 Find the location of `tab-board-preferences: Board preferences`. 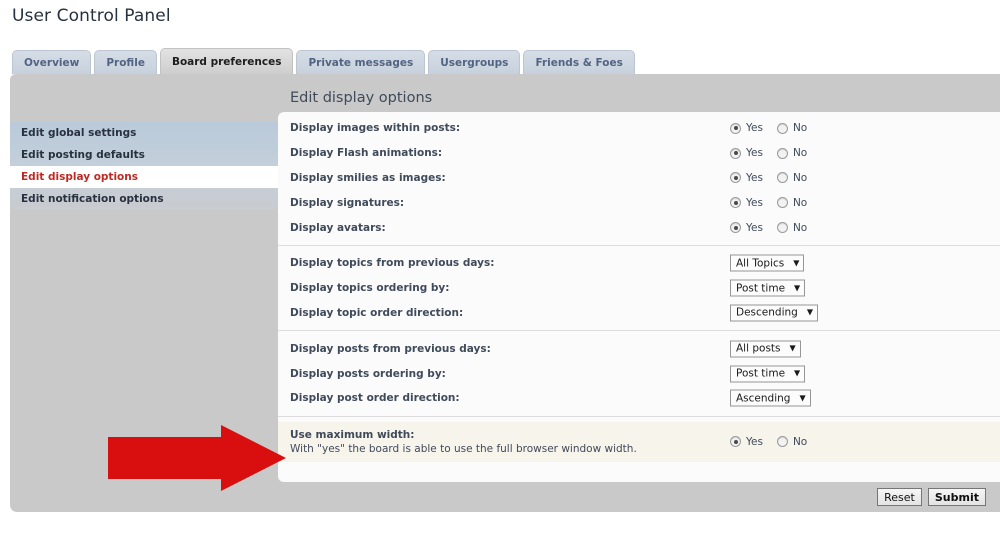

tab-board-preferences: Board preferences is located at coordinates (226, 61).